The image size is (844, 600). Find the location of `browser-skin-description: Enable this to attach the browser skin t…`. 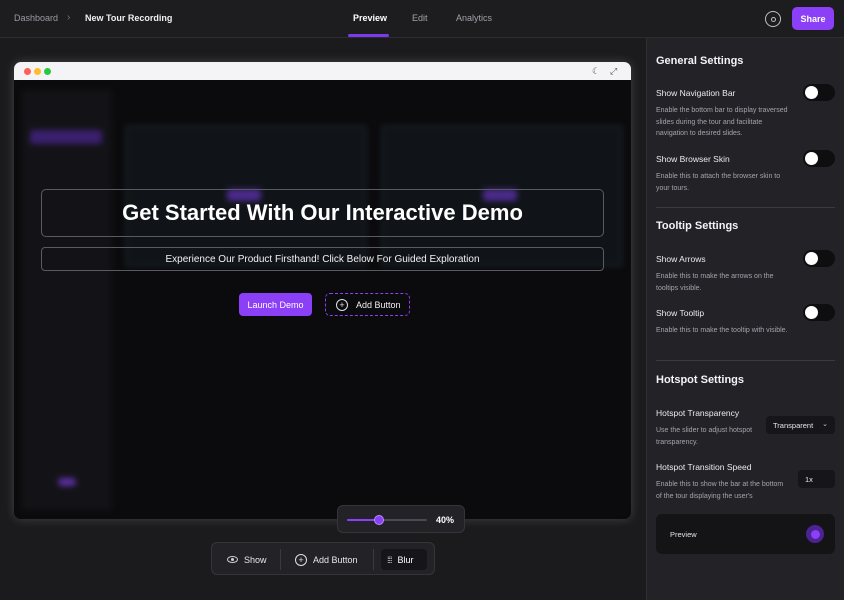

browser-skin-description: Enable this to attach the browser skin t… is located at coordinates (718, 182).